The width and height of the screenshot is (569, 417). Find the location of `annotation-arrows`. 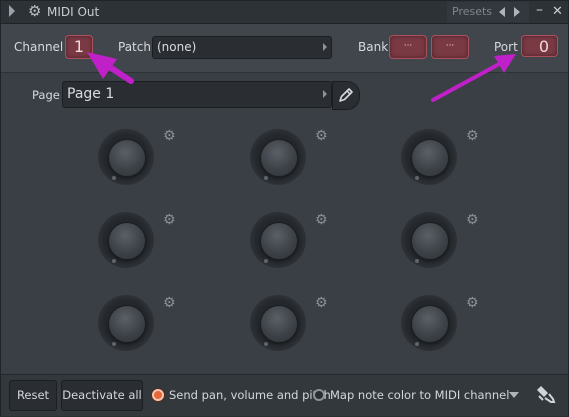

annotation-arrows is located at coordinates (301, 77).